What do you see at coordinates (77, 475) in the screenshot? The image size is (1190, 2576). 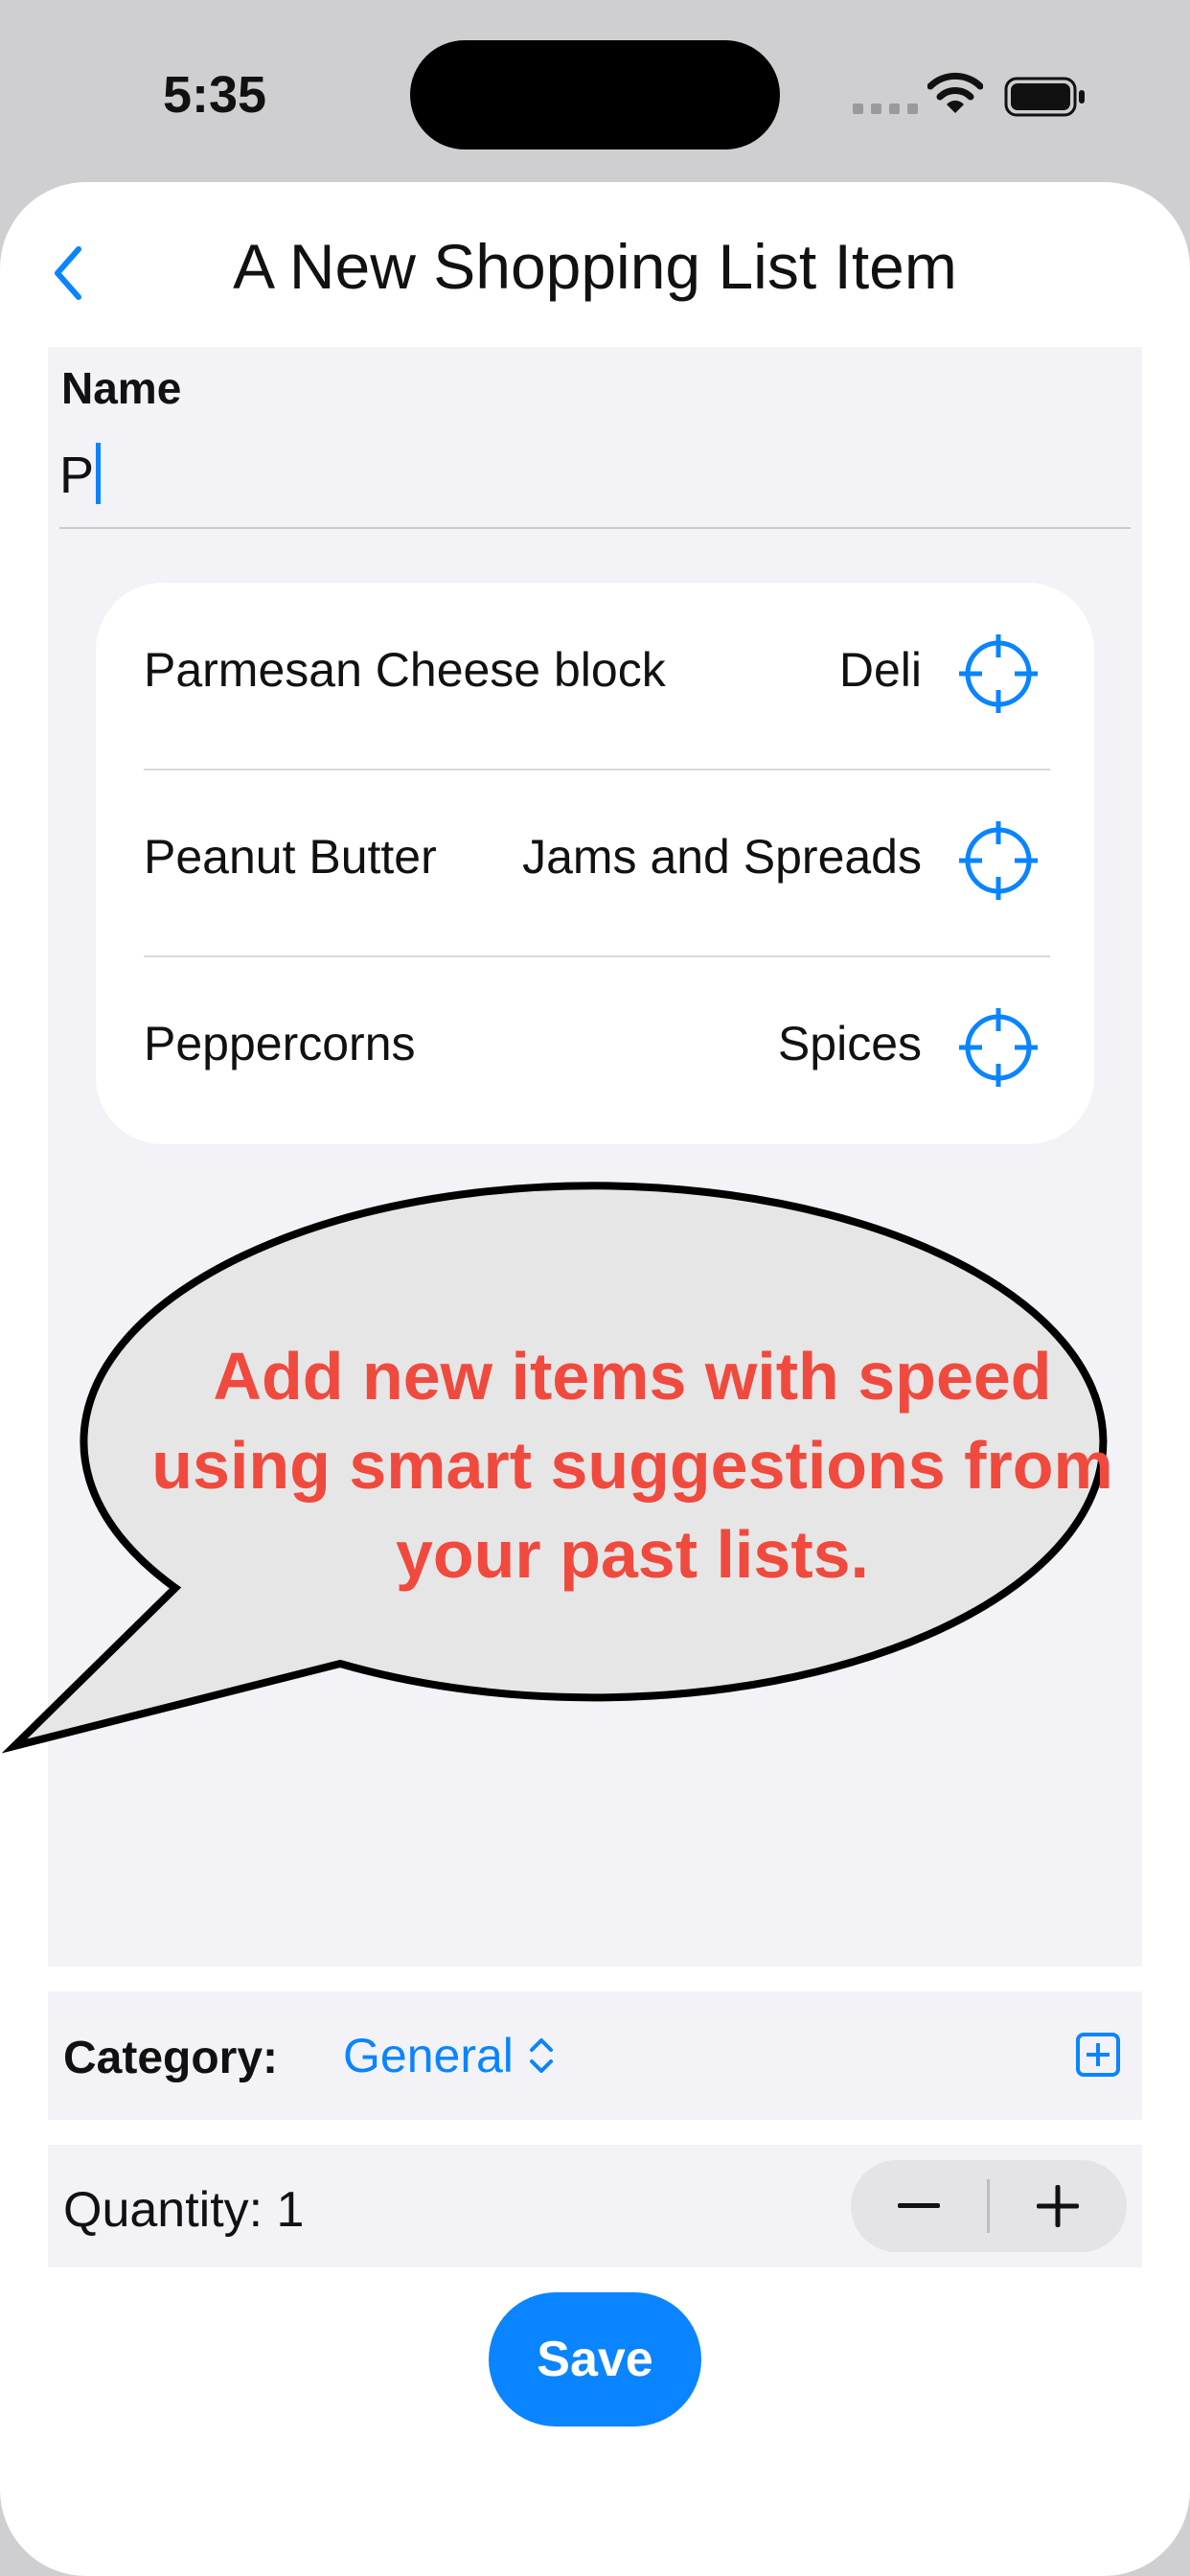 I see `name-input-value: P` at bounding box center [77, 475].